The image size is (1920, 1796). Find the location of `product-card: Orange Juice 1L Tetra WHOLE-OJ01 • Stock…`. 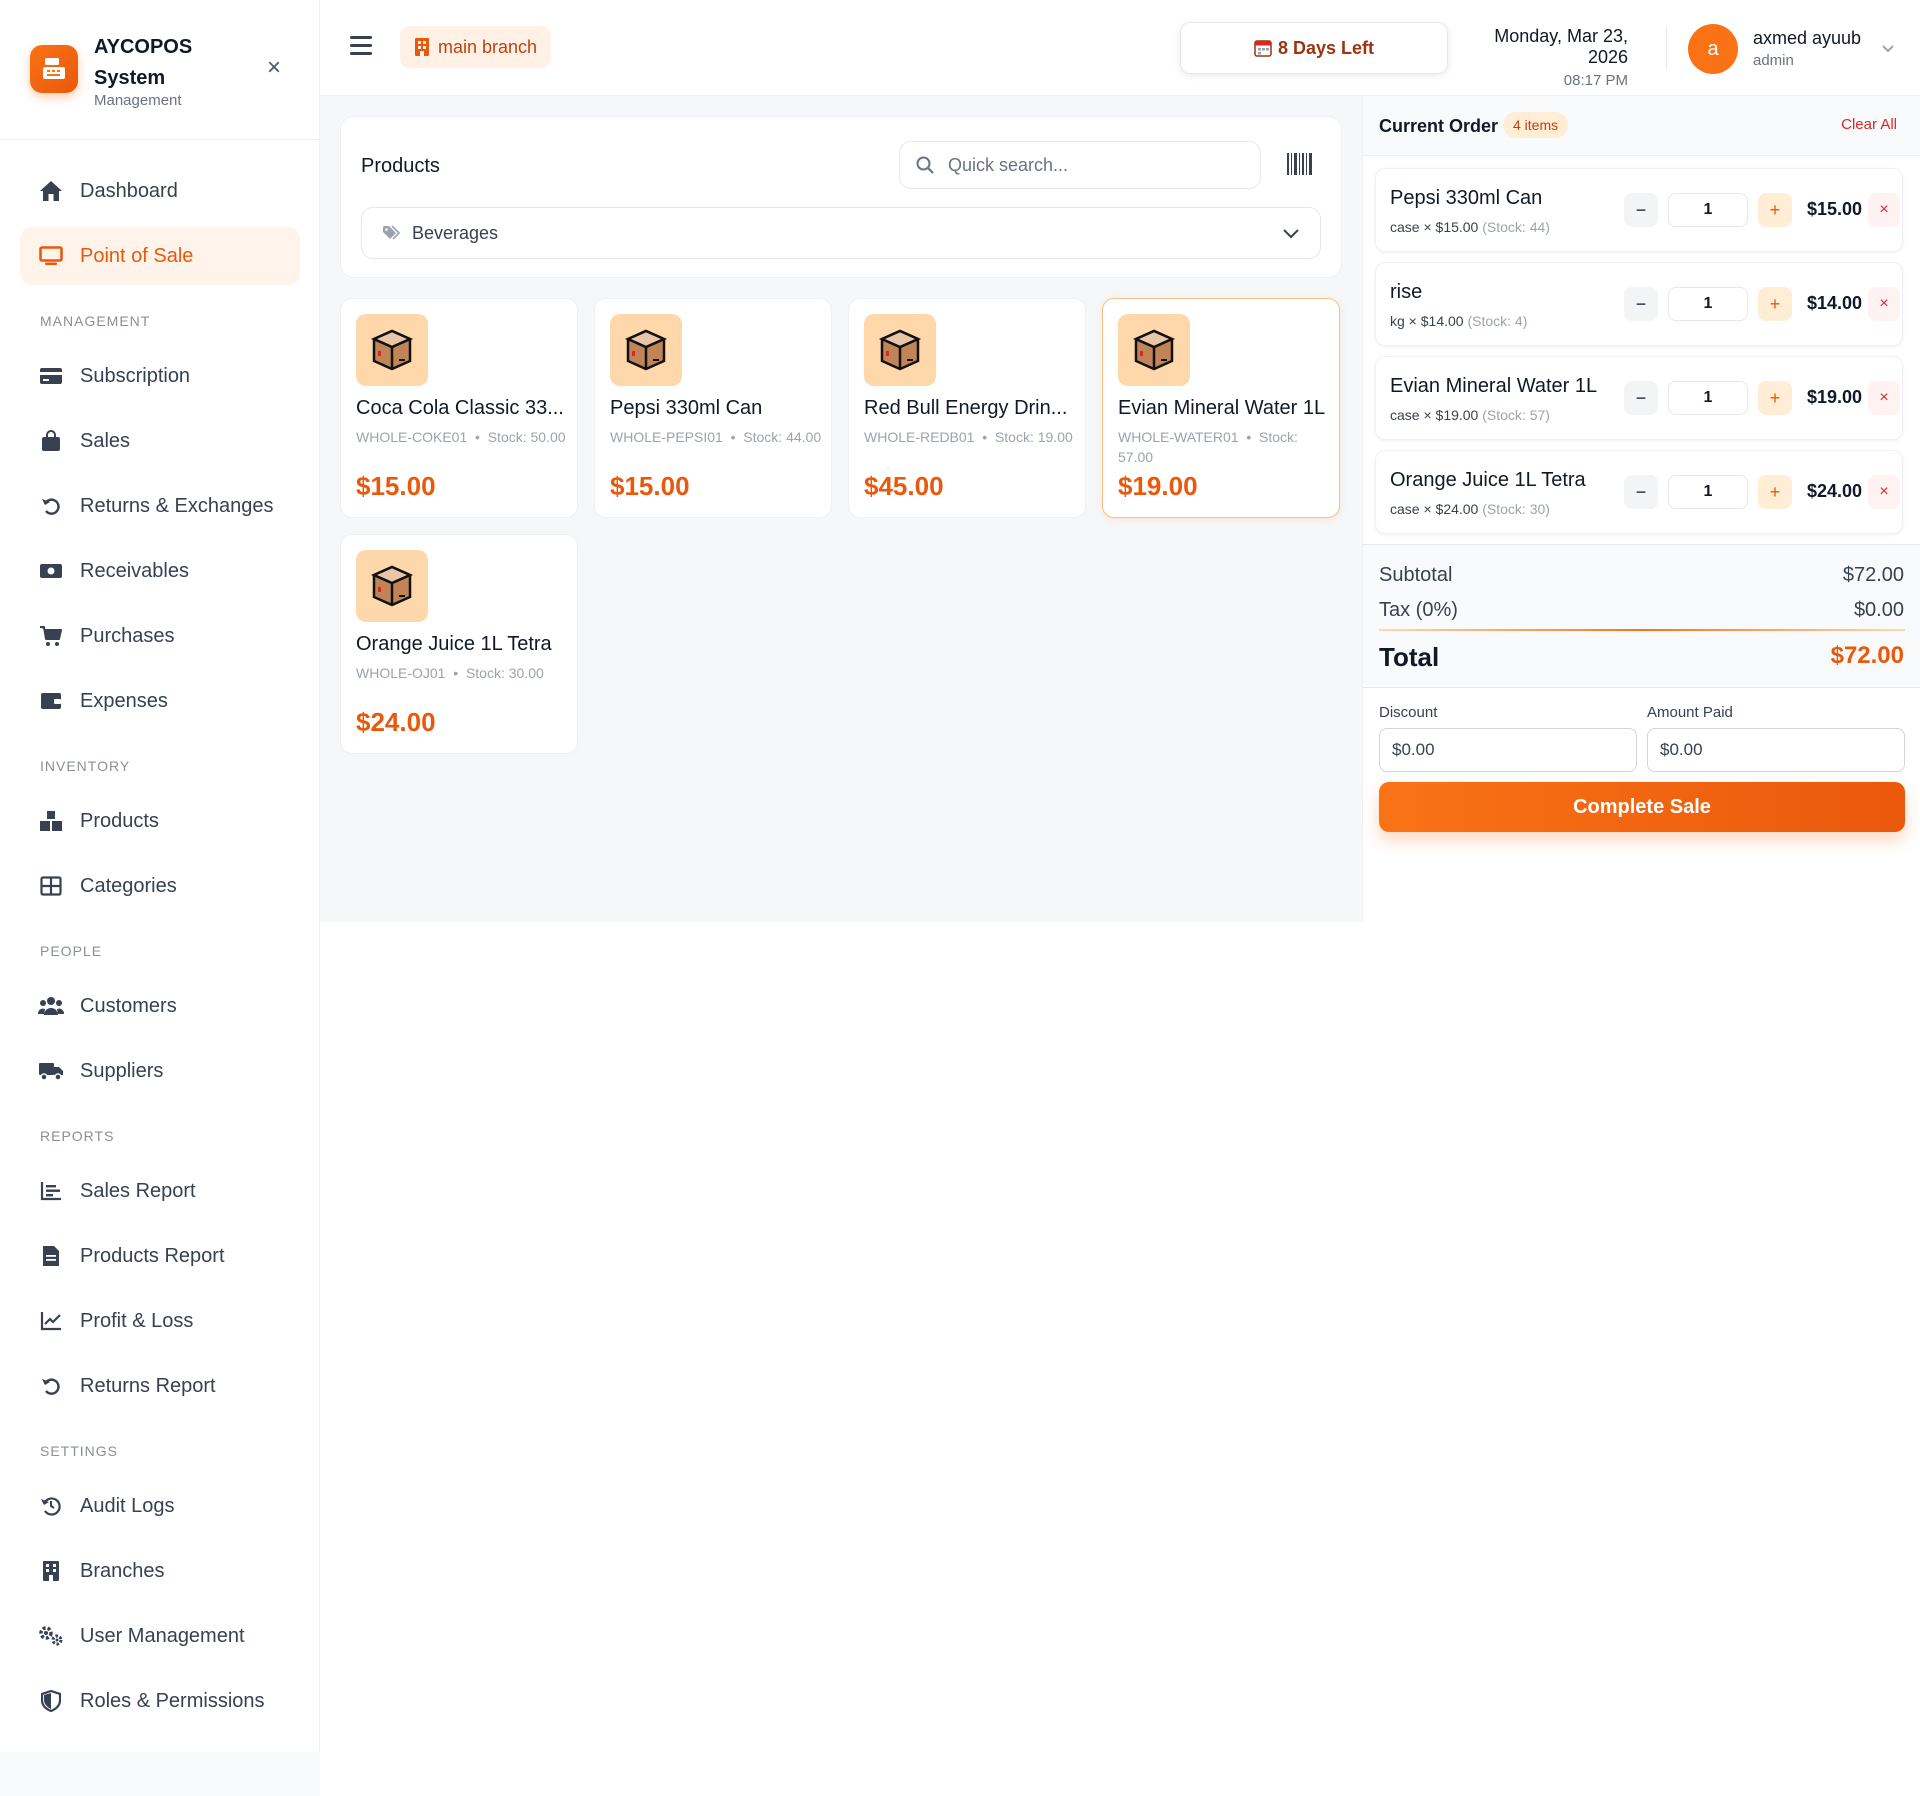

product-card: Orange Juice 1L Tetra WHOLE-OJ01 • Stock… is located at coordinates (459, 644).